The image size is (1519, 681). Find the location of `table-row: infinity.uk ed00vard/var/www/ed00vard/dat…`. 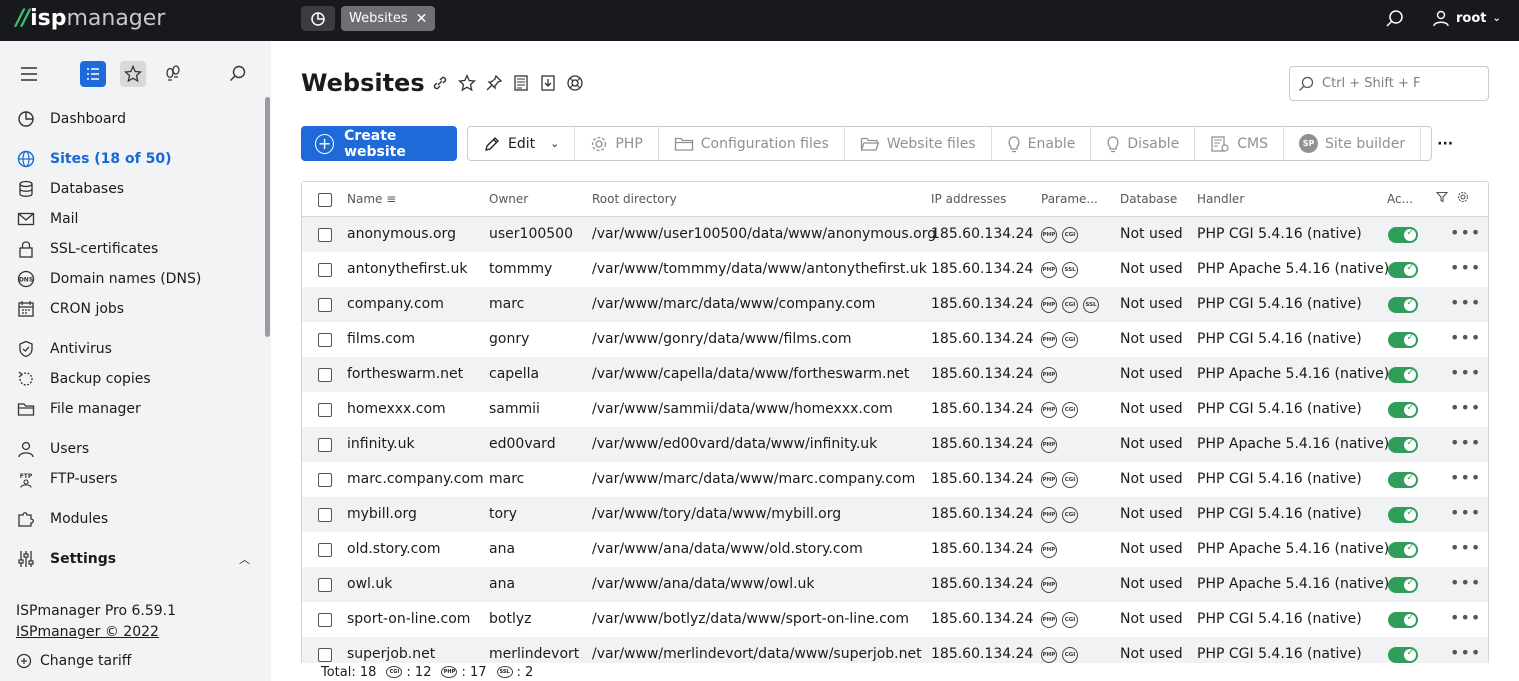

table-row: infinity.uk ed00vard/var/www/ed00vard/dat… is located at coordinates (895, 444).